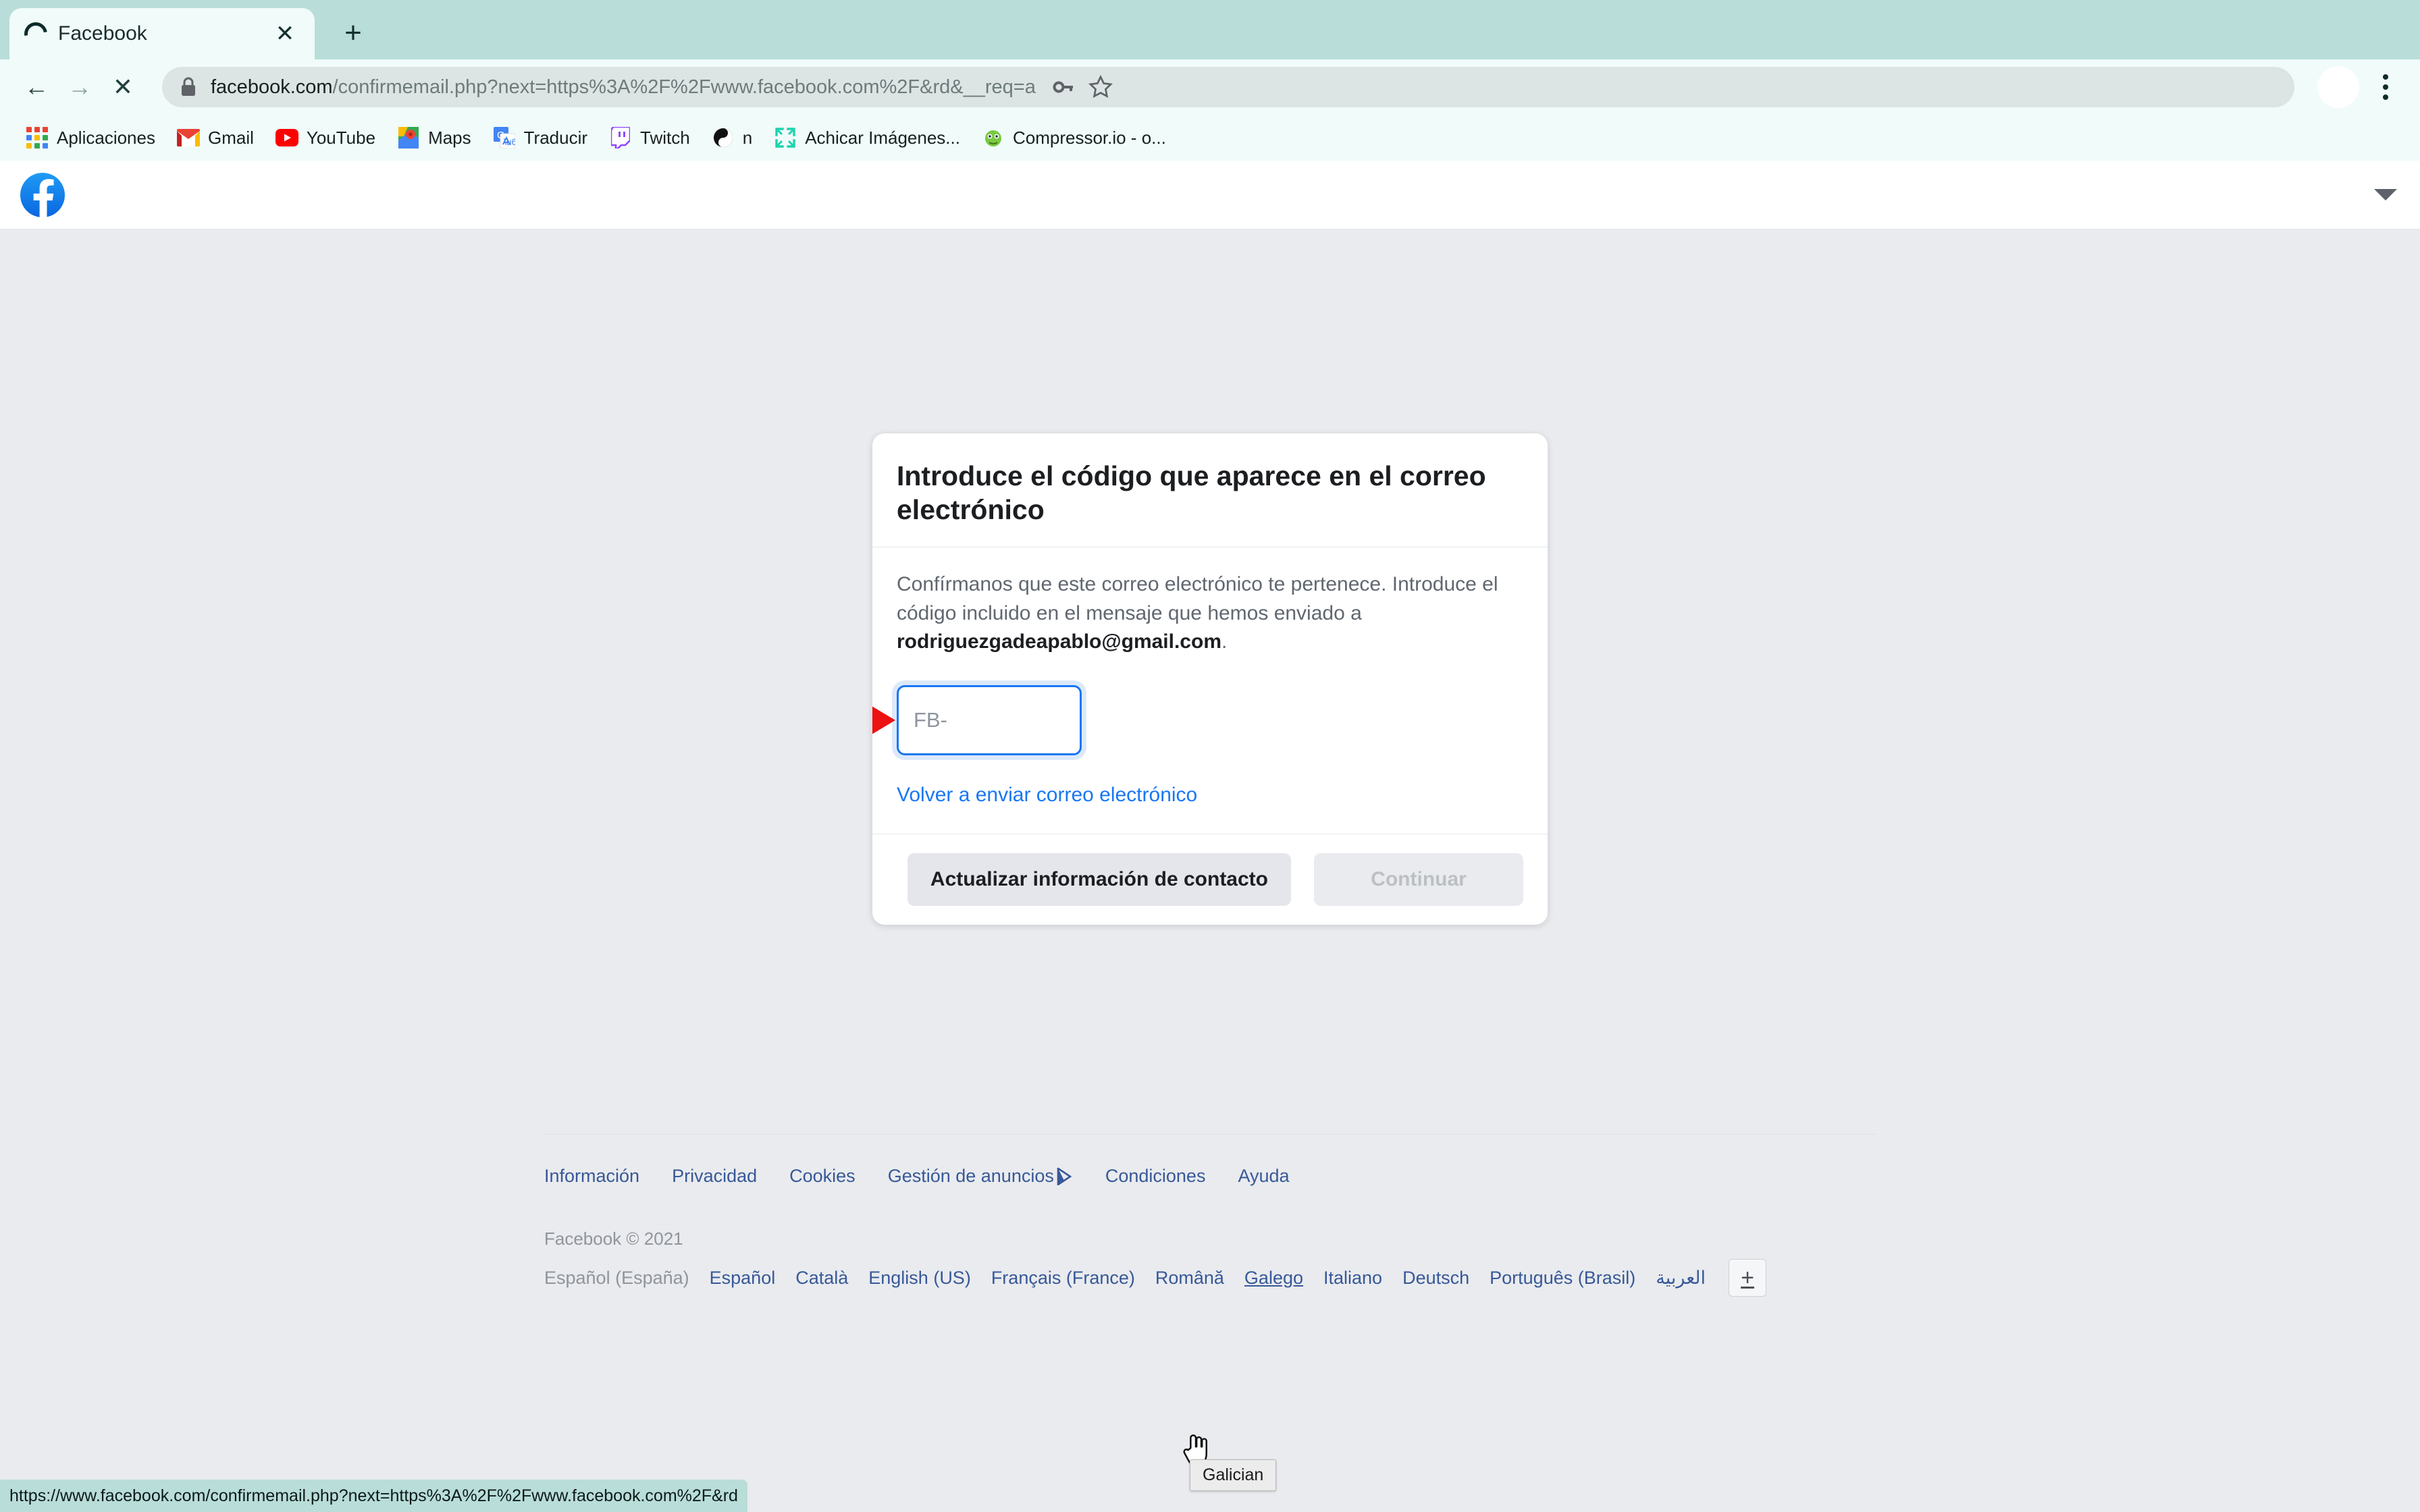  Describe the element at coordinates (230, 137) in the screenshot. I see `bookmark-label: Gmail` at that location.